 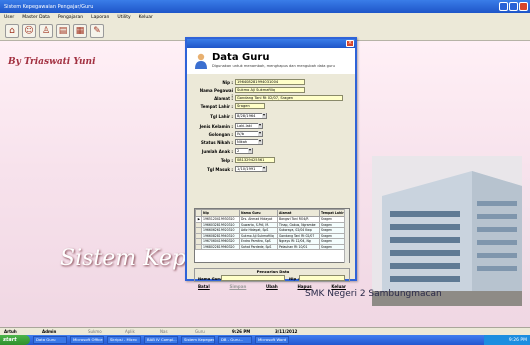 What do you see at coordinates (130, 331) in the screenshot?
I see `status-field-4: Aplik` at bounding box center [130, 331].